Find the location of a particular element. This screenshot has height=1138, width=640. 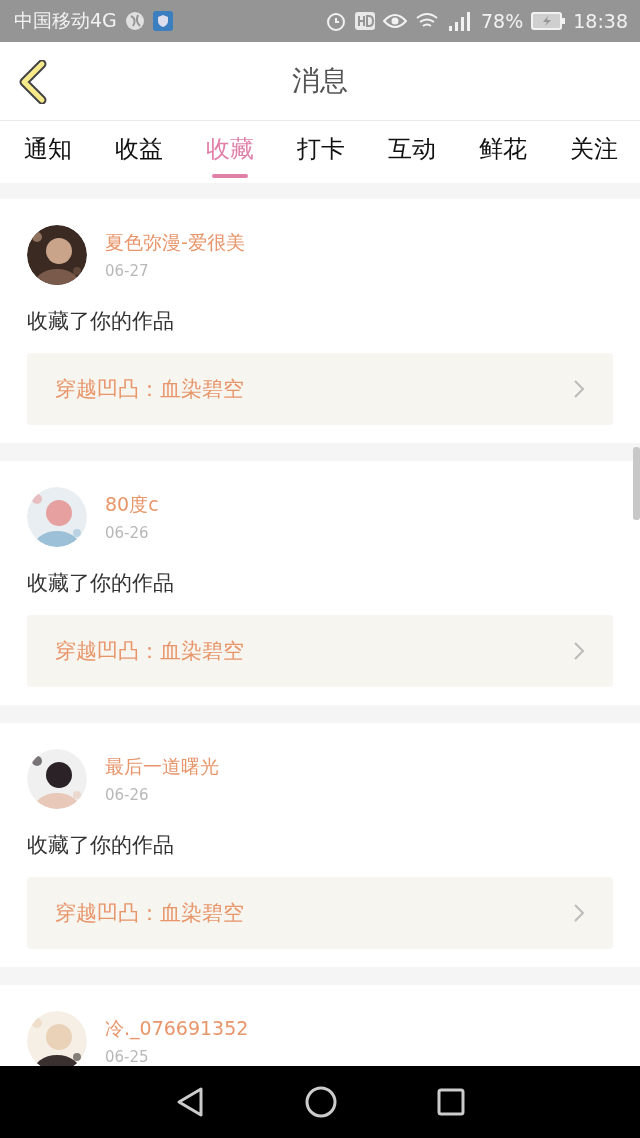

hd-icon is located at coordinates (365, 21).